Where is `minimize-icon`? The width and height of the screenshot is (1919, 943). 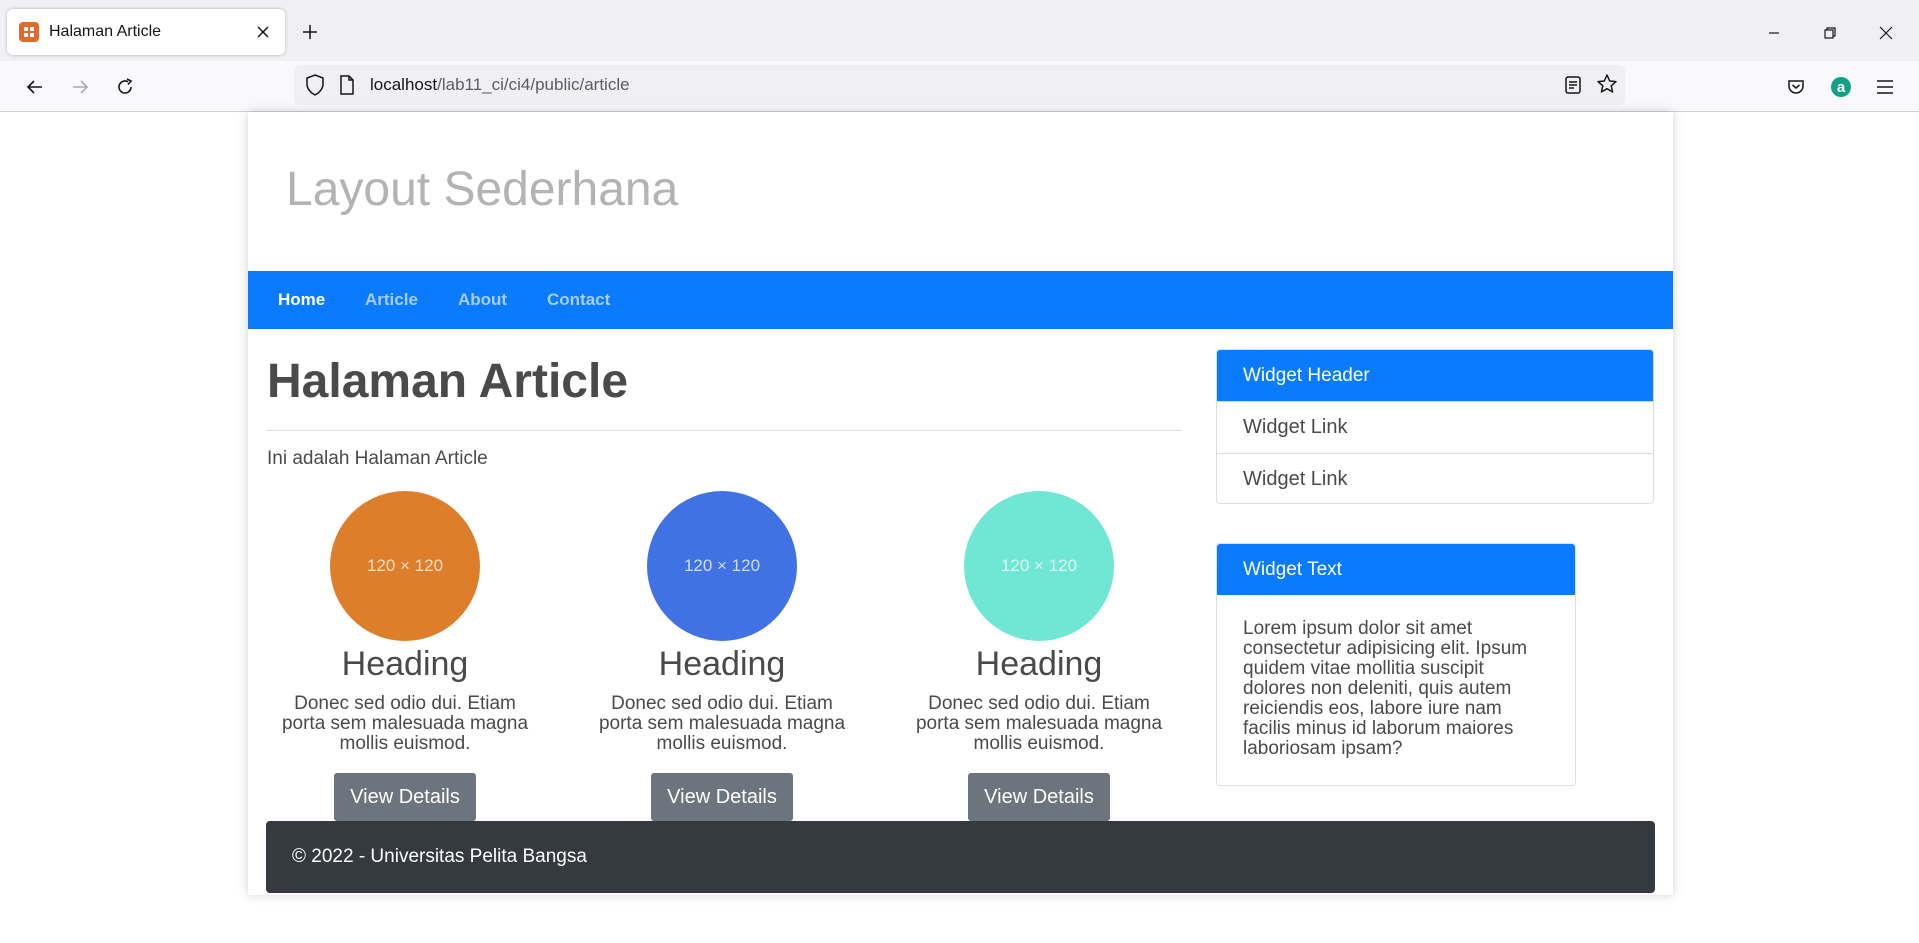
minimize-icon is located at coordinates (1774, 33).